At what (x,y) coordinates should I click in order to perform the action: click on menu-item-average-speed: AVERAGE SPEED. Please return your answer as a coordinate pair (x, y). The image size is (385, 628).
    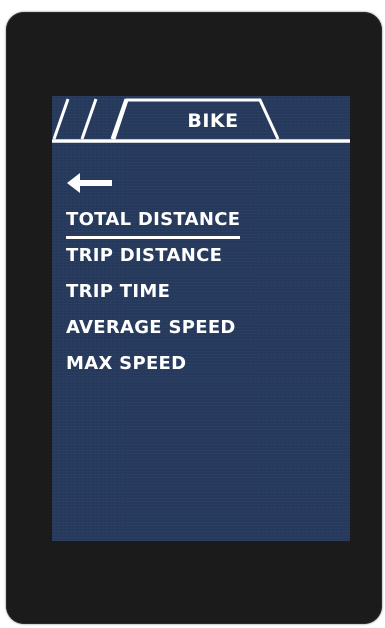
    Looking at the image, I should click on (201, 330).